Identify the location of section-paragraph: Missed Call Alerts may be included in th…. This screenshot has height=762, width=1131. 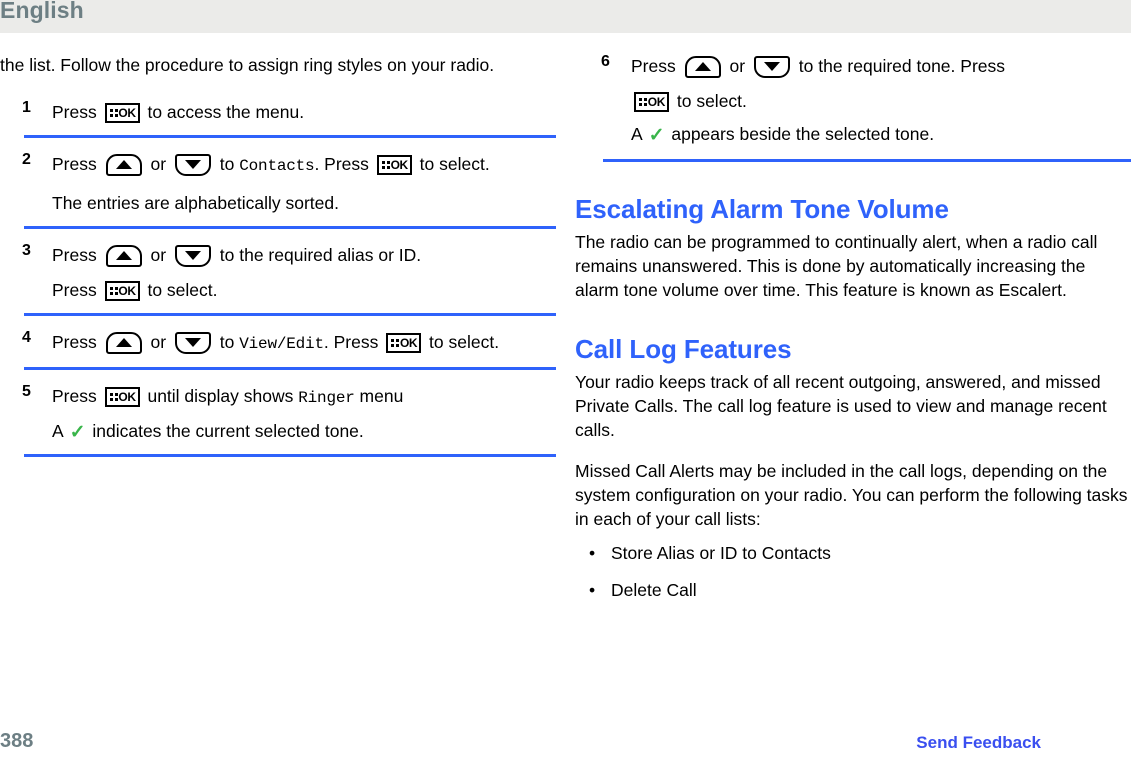
(851, 495).